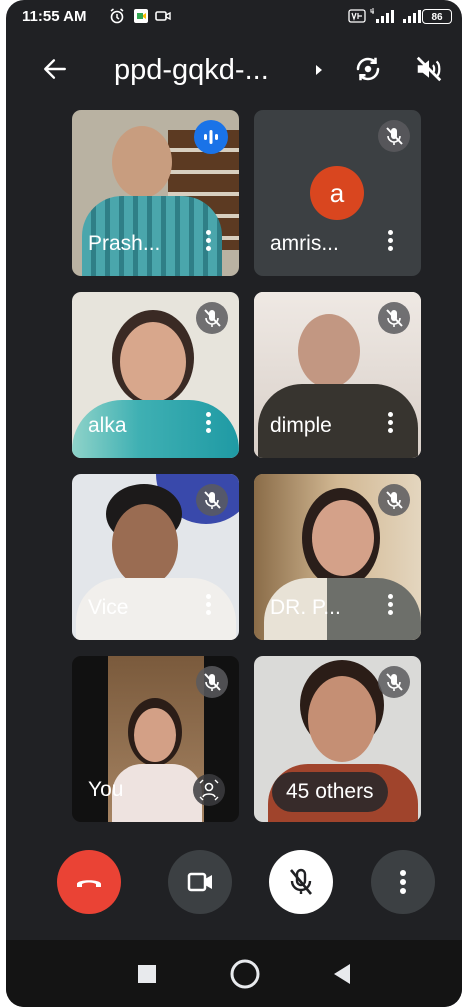 The height and width of the screenshot is (1007, 476). I want to click on system-navigation-bar, so click(234, 973).